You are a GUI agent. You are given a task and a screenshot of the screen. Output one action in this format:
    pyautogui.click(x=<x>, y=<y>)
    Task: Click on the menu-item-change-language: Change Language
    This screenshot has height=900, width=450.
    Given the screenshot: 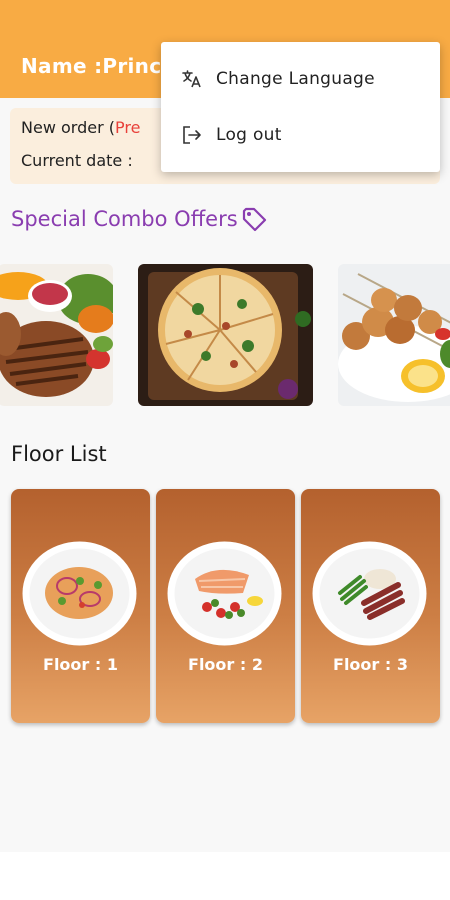 What is the action you would take?
    pyautogui.click(x=300, y=79)
    